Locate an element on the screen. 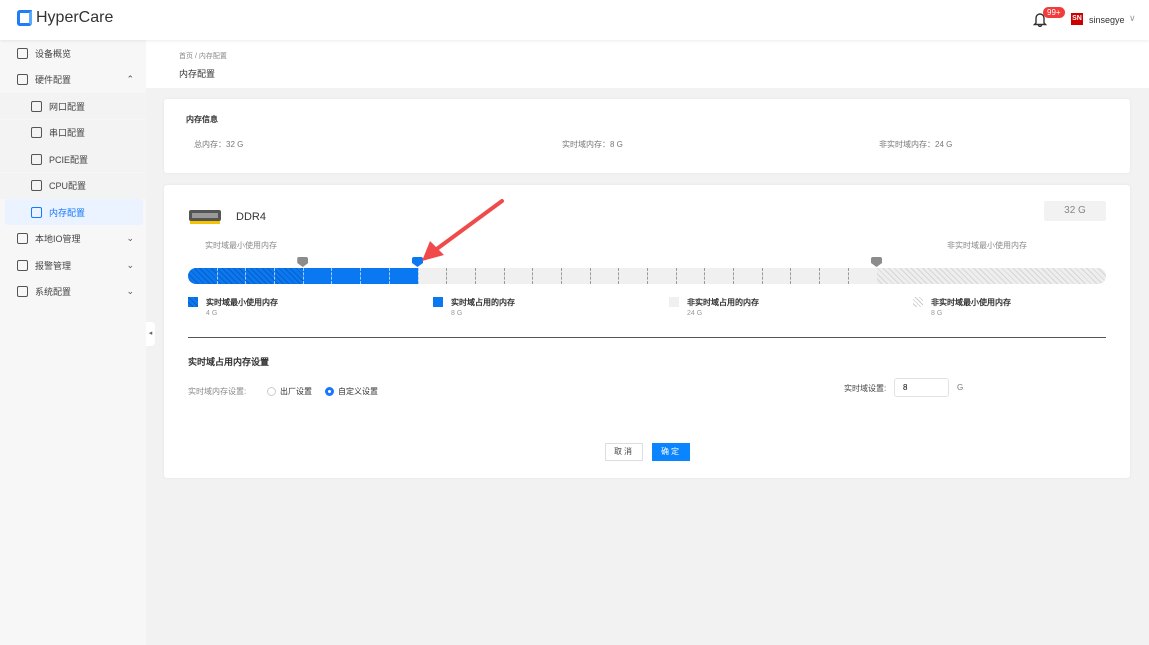 The width and height of the screenshot is (1149, 645). memory-icon is located at coordinates (36, 212).